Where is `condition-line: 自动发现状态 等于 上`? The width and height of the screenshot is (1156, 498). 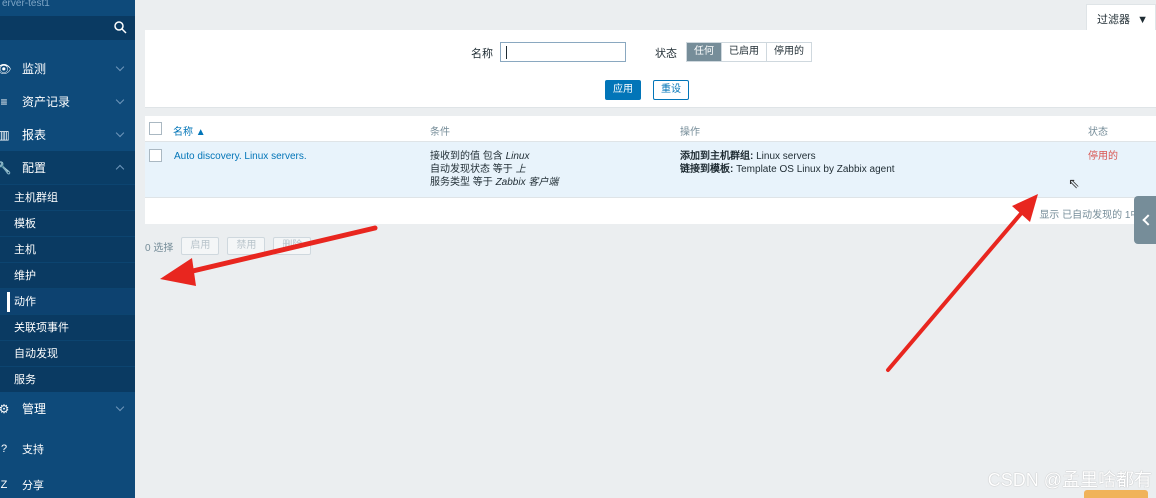
condition-line: 自动发现状态 等于 上 is located at coordinates (494, 169).